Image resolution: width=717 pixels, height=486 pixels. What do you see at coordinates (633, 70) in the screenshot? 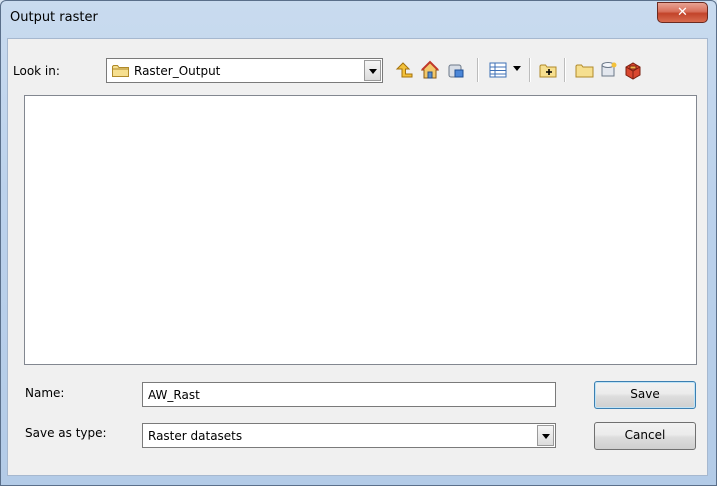
I see `toolbox-icon` at bounding box center [633, 70].